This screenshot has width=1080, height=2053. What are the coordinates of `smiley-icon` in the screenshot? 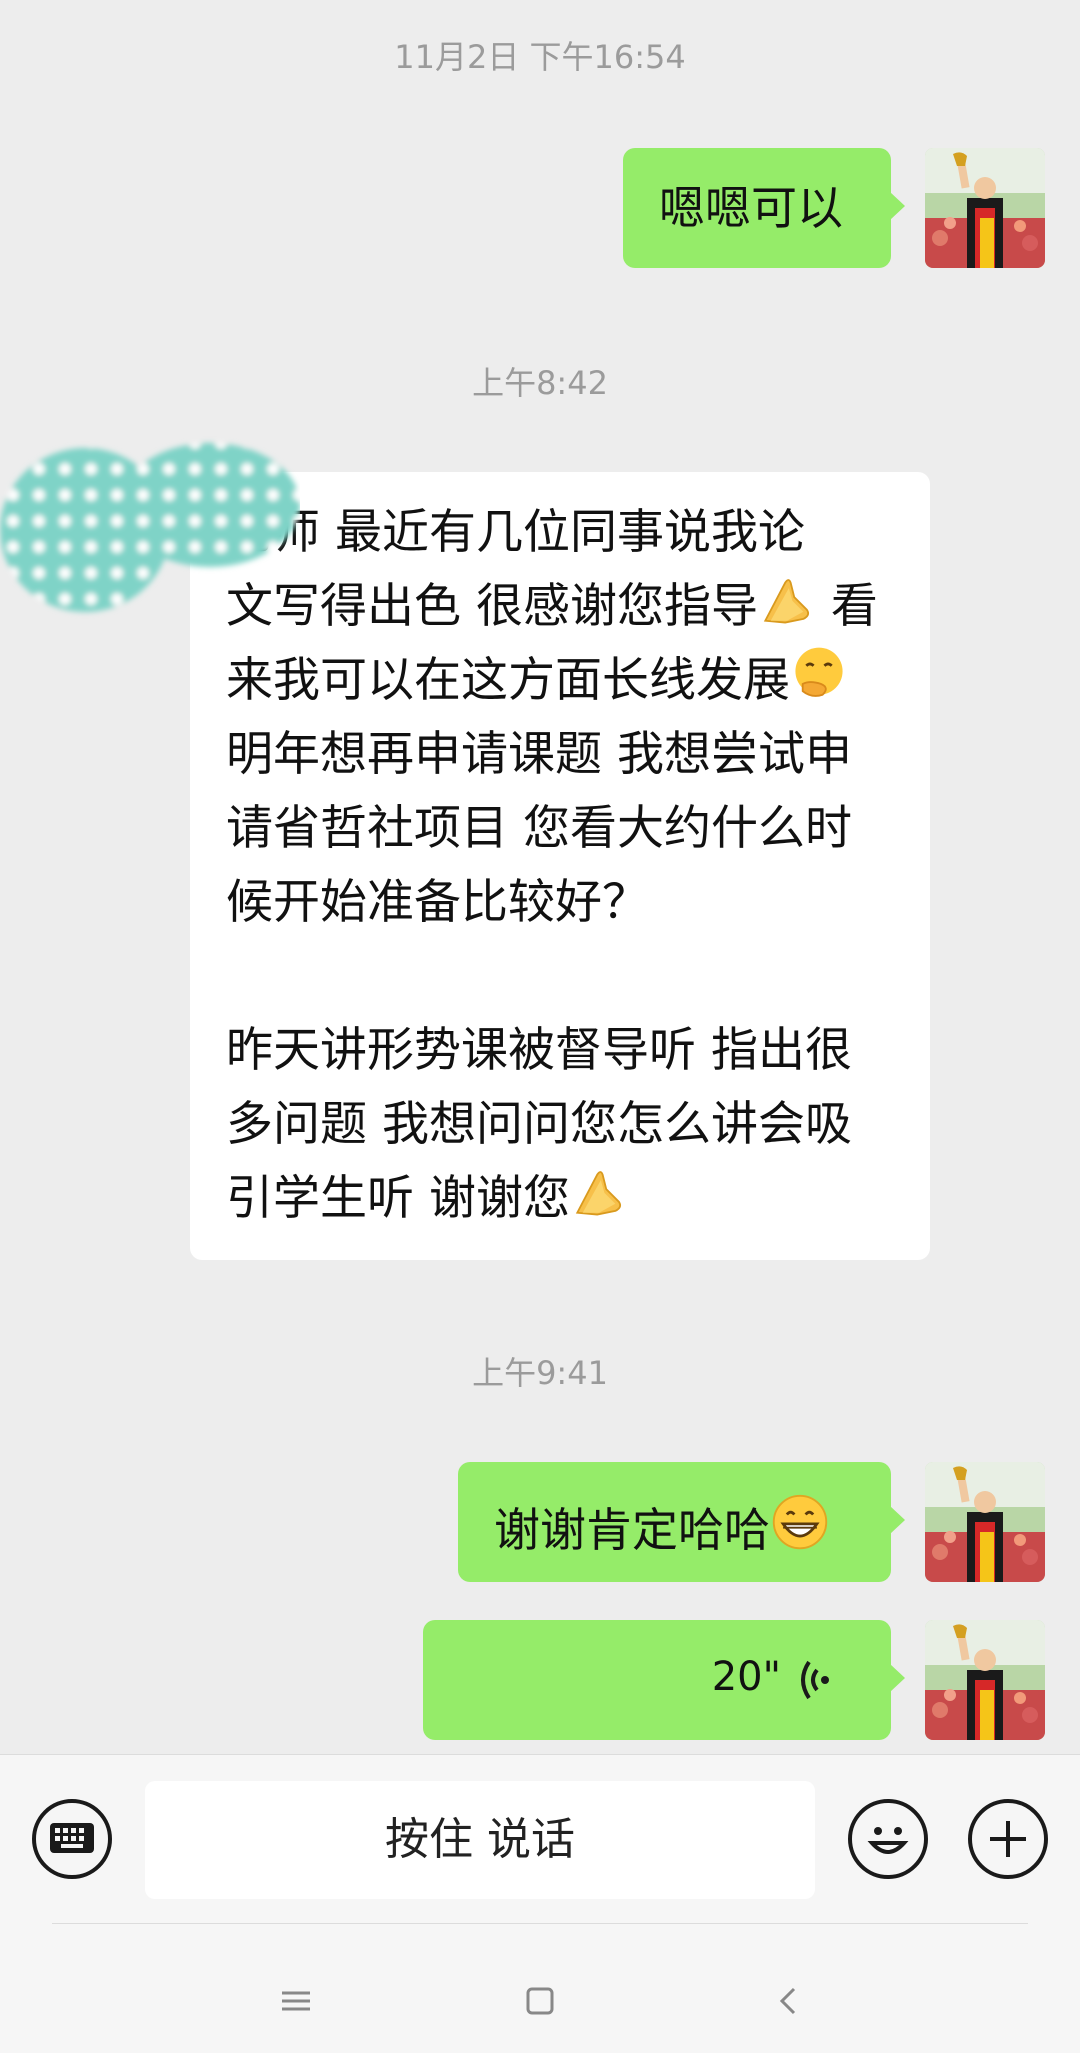 It's located at (888, 1840).